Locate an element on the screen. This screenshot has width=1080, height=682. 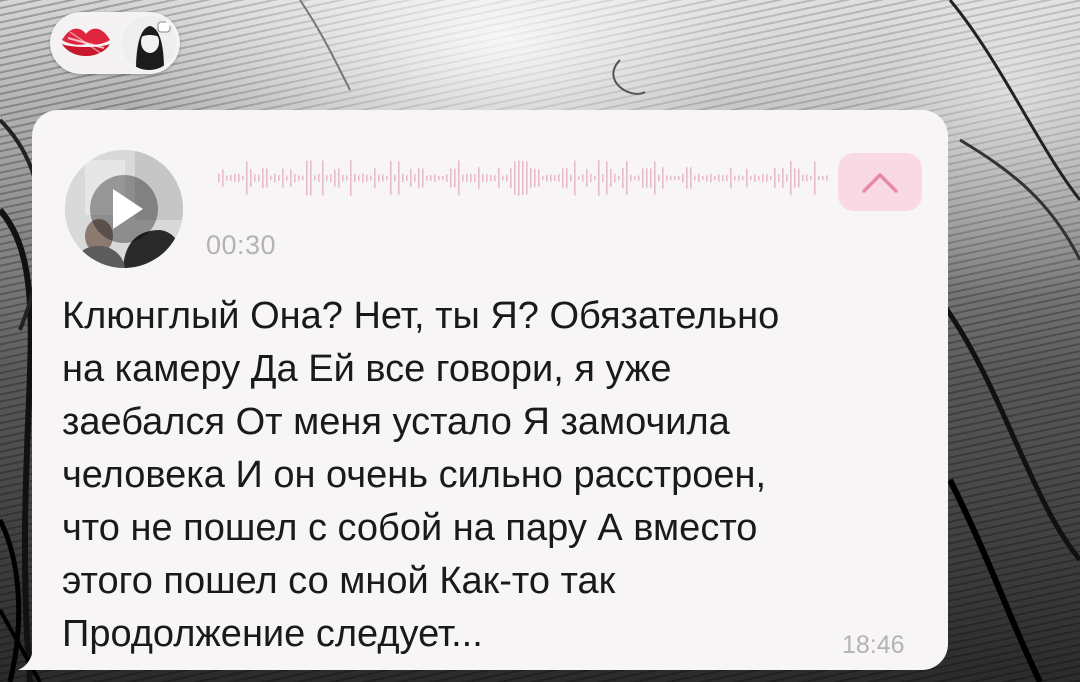
video-note-thumbnail is located at coordinates (124, 209).